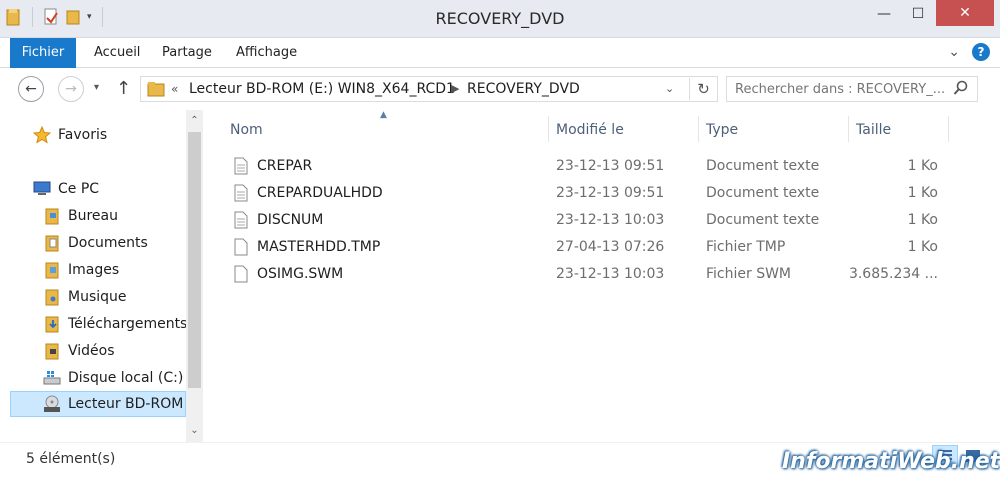 The height and width of the screenshot is (481, 1000). Describe the element at coordinates (42, 135) in the screenshot. I see `star-icon` at that location.